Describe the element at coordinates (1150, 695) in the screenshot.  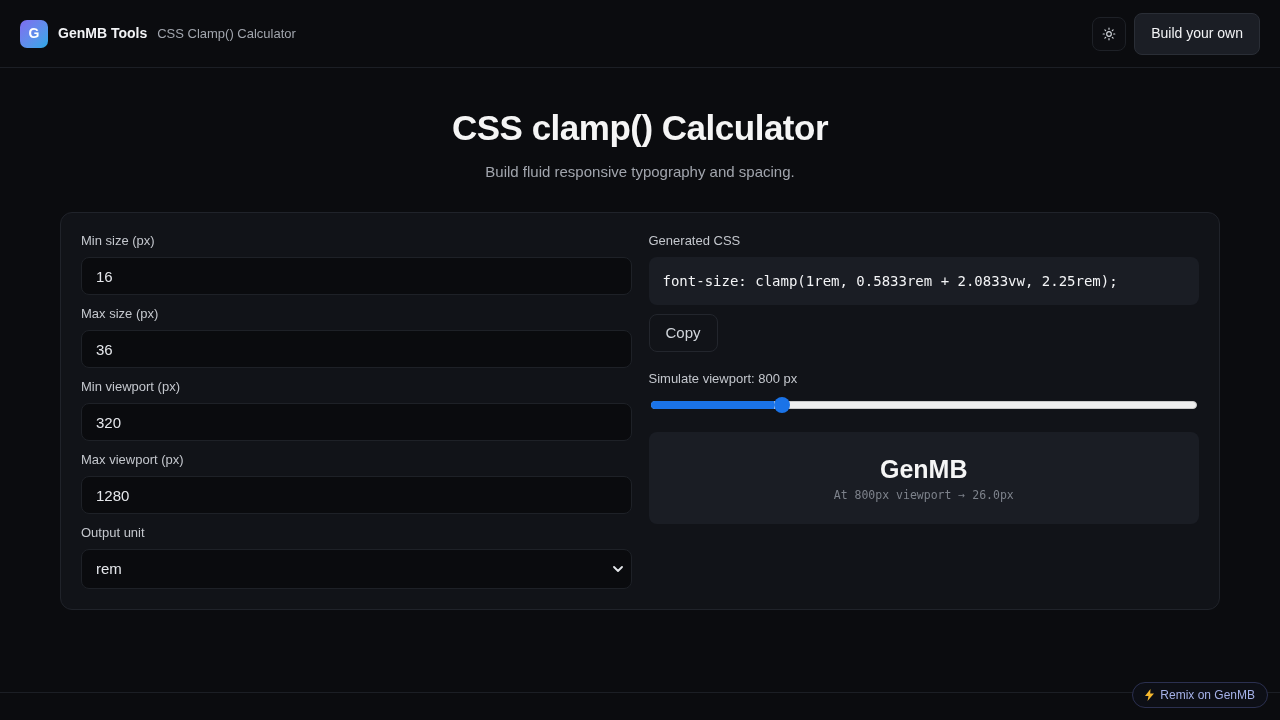
I see `lightning-icon` at that location.